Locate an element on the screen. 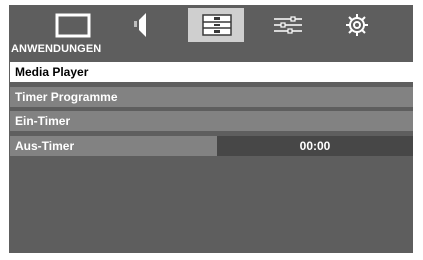 This screenshot has width=423, height=260. aus-timer-value-box: 00:00 is located at coordinates (315, 146).